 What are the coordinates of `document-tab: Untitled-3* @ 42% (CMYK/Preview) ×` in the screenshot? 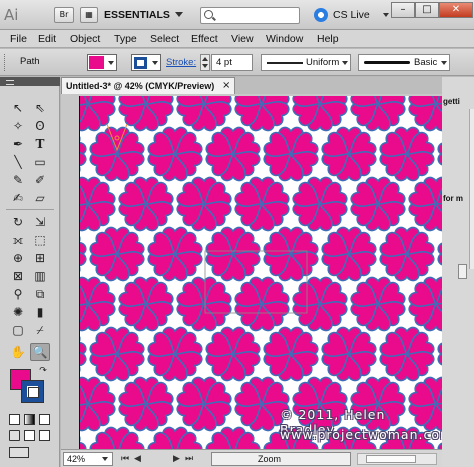 It's located at (148, 85).